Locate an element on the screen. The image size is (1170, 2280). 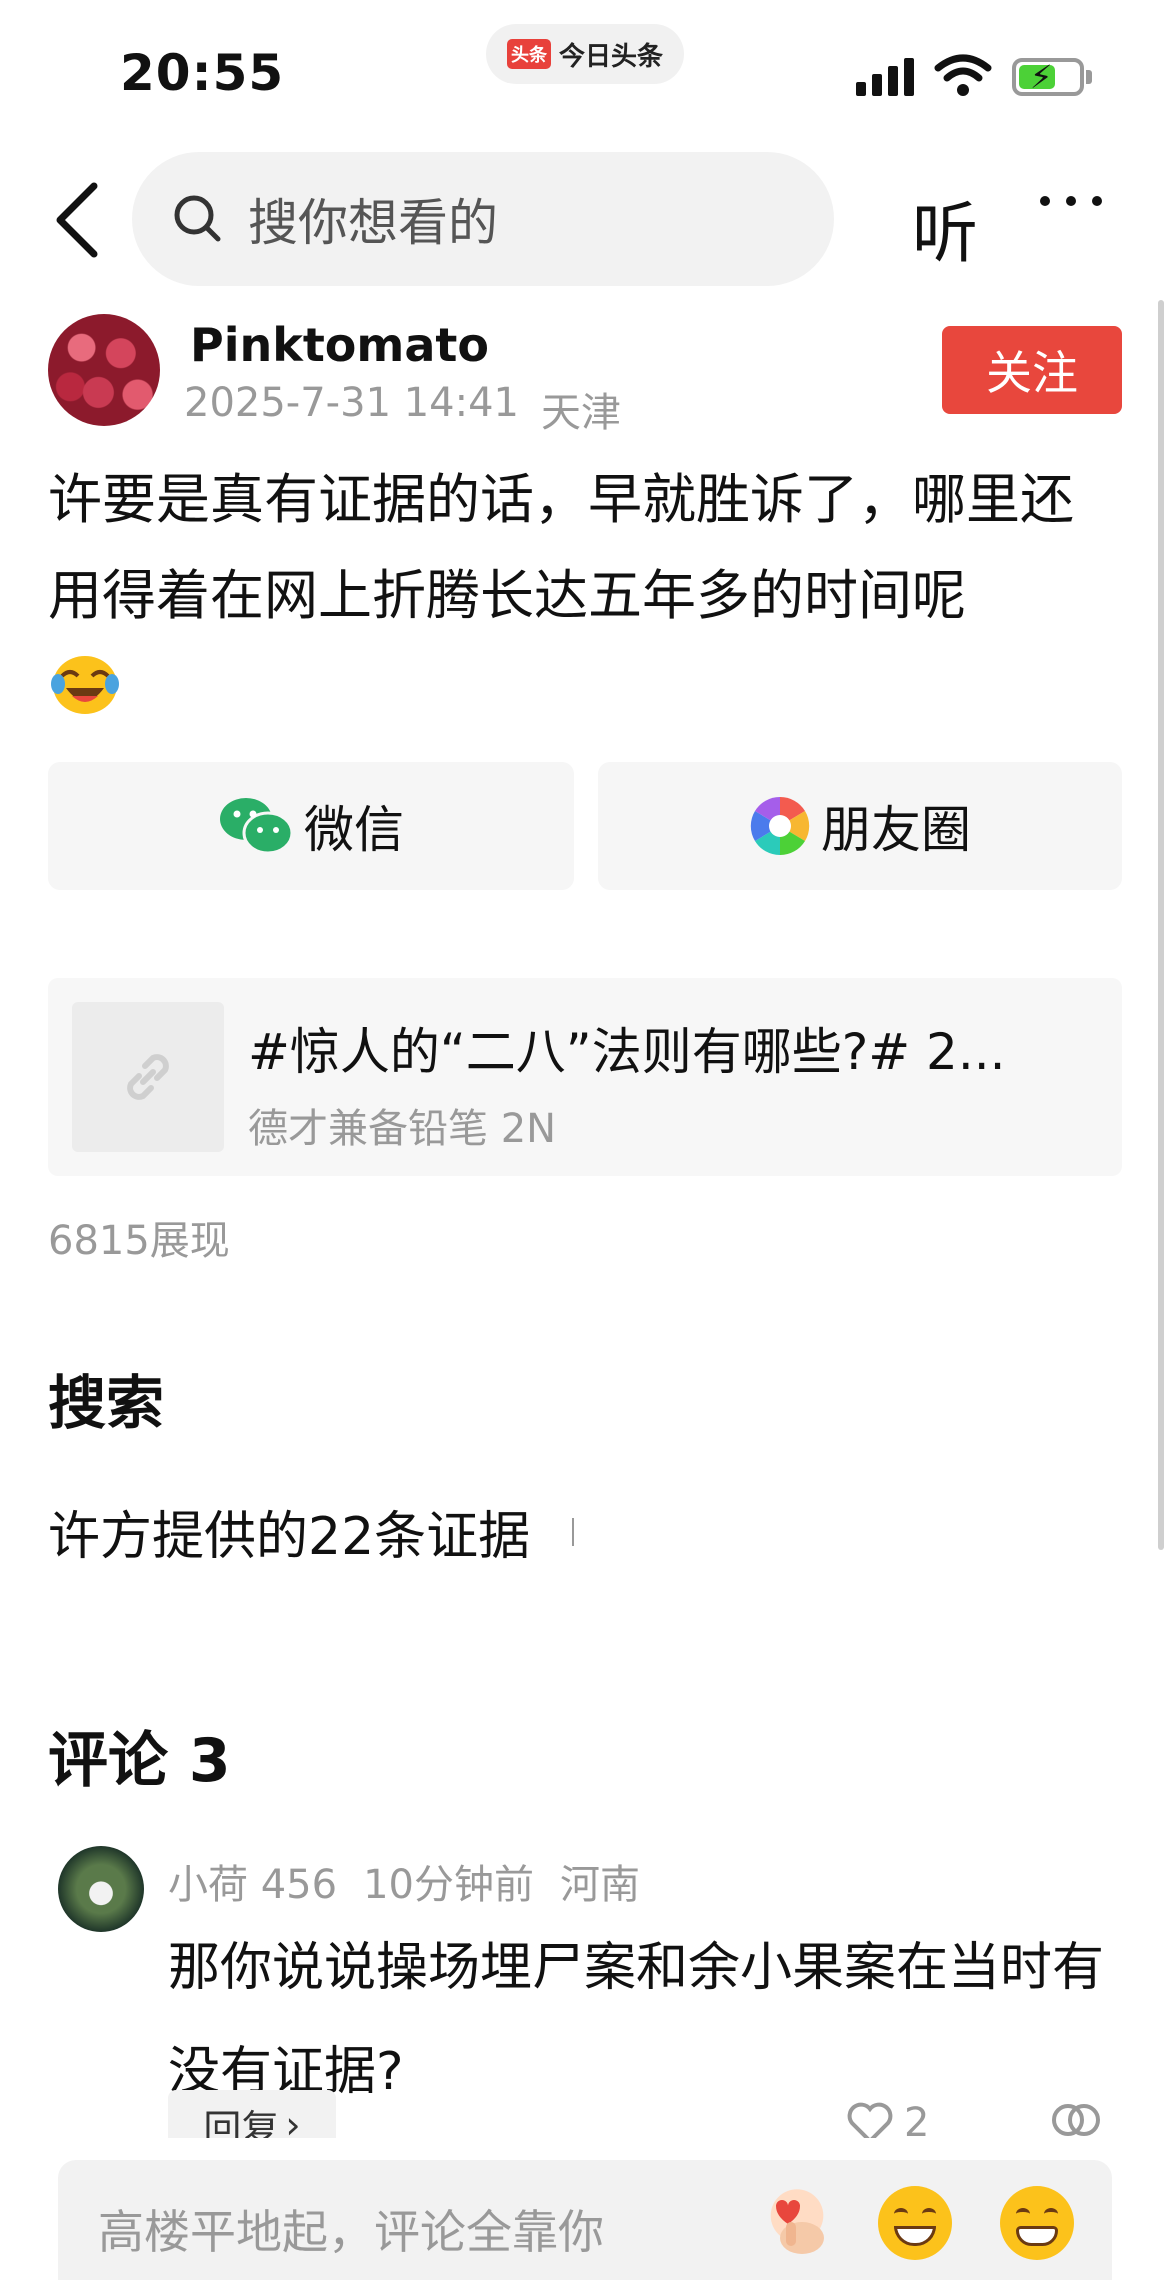
app-badge-label: 今日头条 is located at coordinates (610, 56).